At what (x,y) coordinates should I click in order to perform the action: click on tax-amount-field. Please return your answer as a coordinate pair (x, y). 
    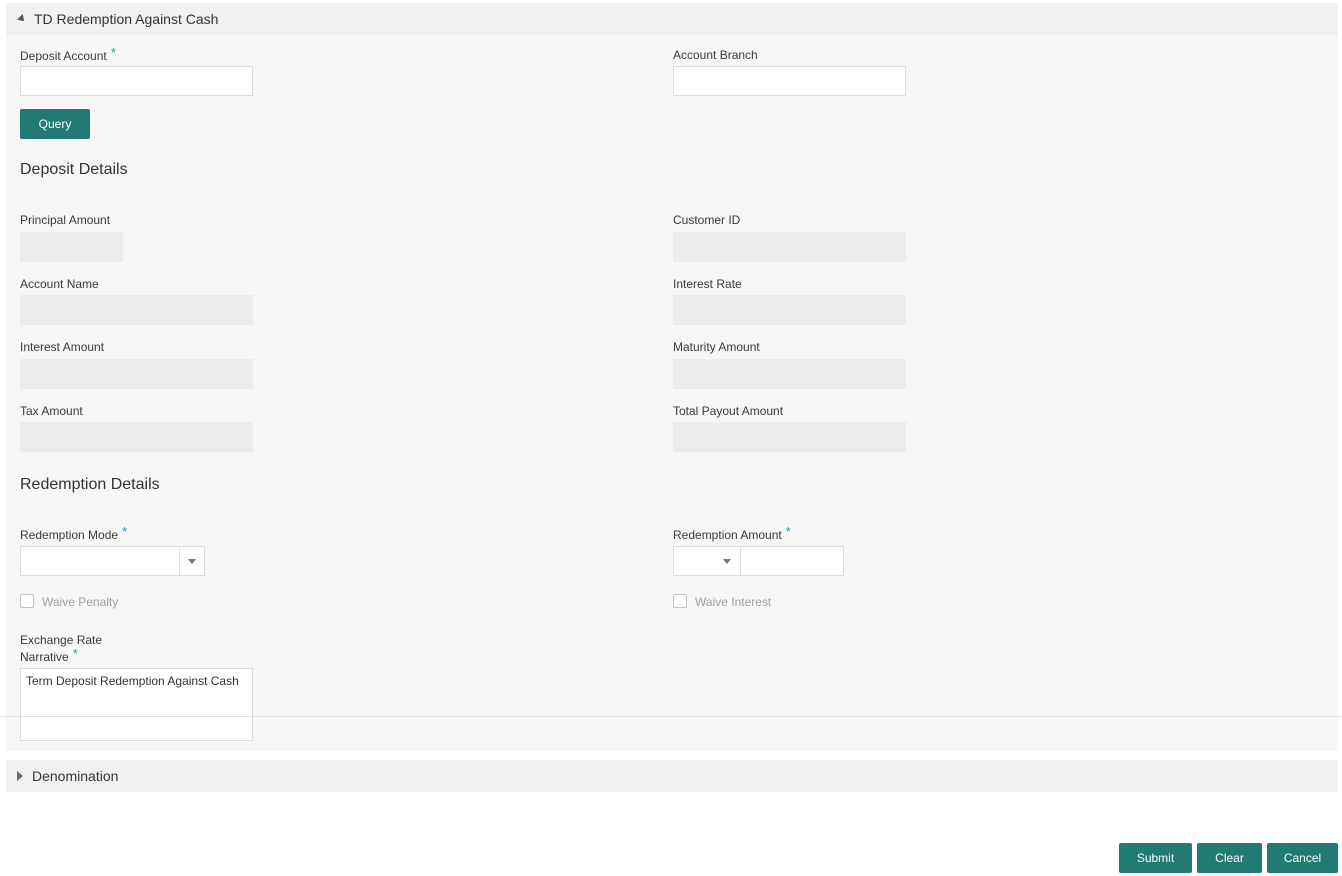
    Looking at the image, I should click on (136, 437).